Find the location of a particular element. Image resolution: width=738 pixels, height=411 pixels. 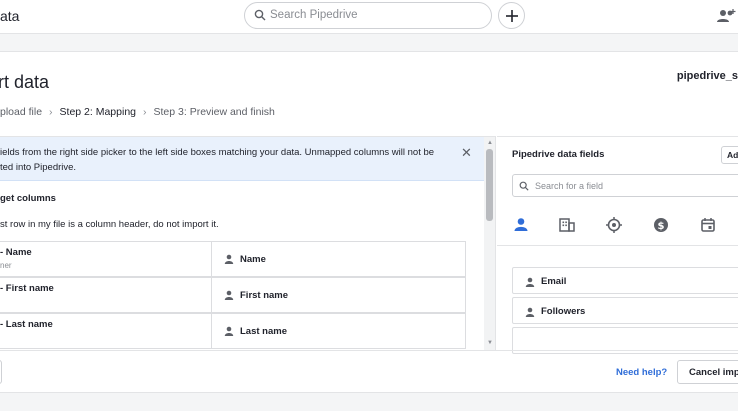

source-column: - Last name is located at coordinates (106, 331).